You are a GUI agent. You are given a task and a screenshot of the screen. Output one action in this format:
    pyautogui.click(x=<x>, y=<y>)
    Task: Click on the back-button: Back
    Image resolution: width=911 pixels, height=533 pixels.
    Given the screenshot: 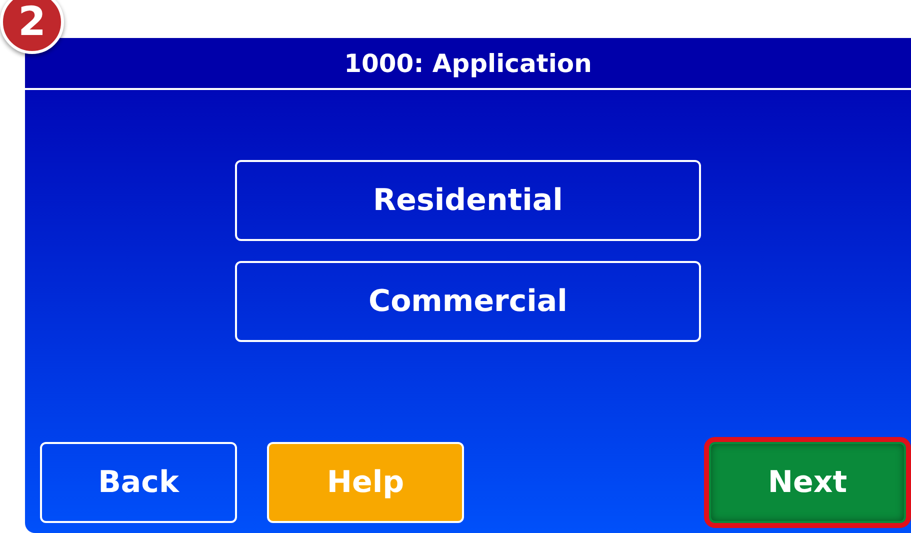 What is the action you would take?
    pyautogui.click(x=138, y=482)
    